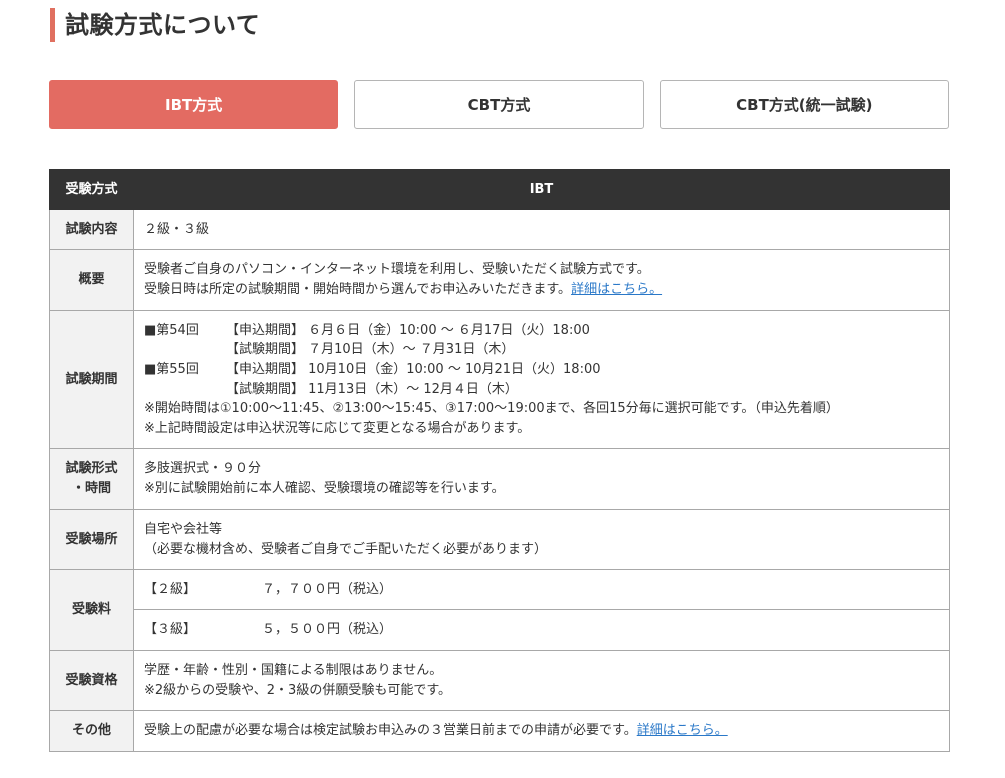 The width and height of the screenshot is (1005, 778). Describe the element at coordinates (372, 389) in the screenshot. I see `round-55-exam-text: 【試験期間】 11月13日（木）～ 12月４日（木）` at that location.